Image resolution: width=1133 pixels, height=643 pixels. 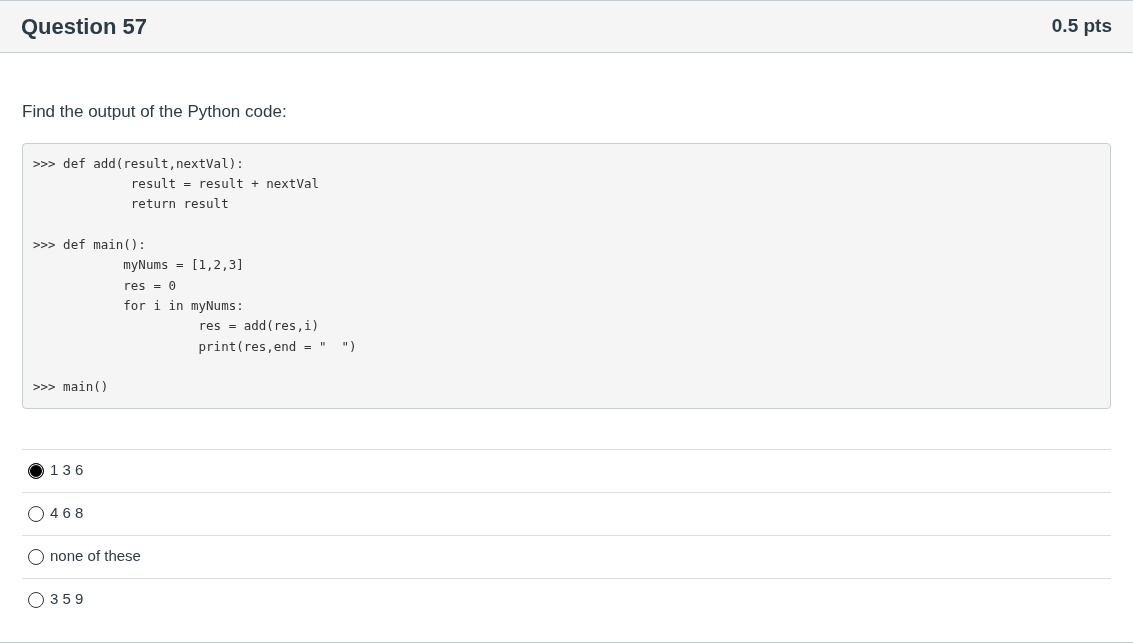 I want to click on answer-label: 1 3 6, so click(x=67, y=470).